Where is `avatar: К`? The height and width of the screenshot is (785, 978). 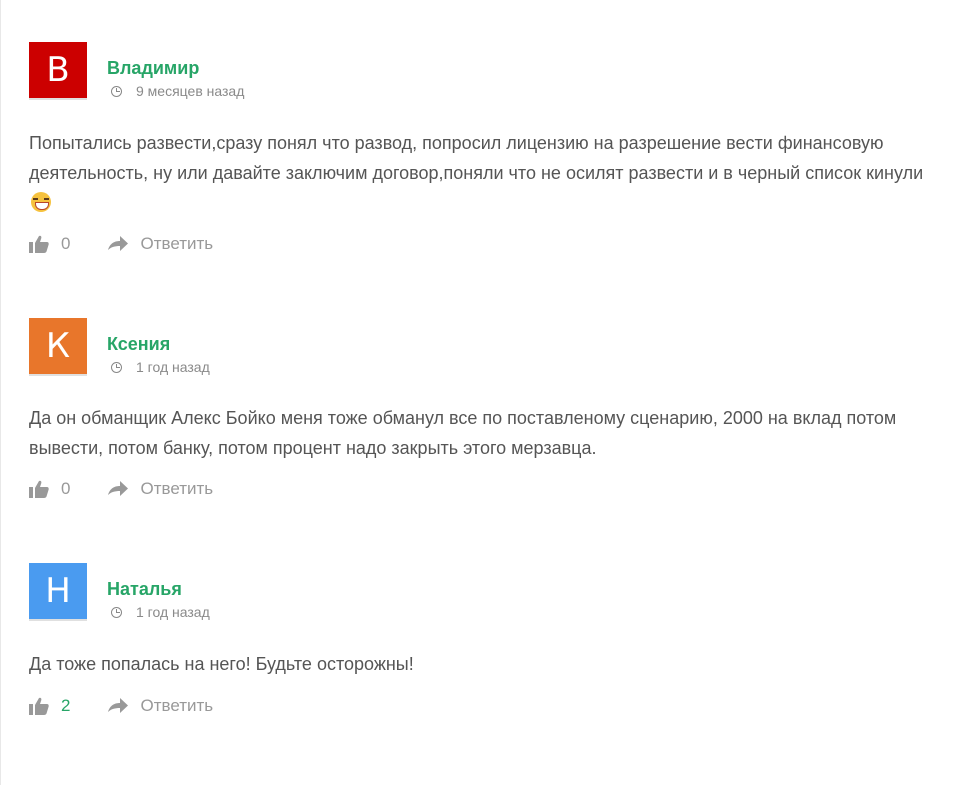 avatar: К is located at coordinates (58, 346).